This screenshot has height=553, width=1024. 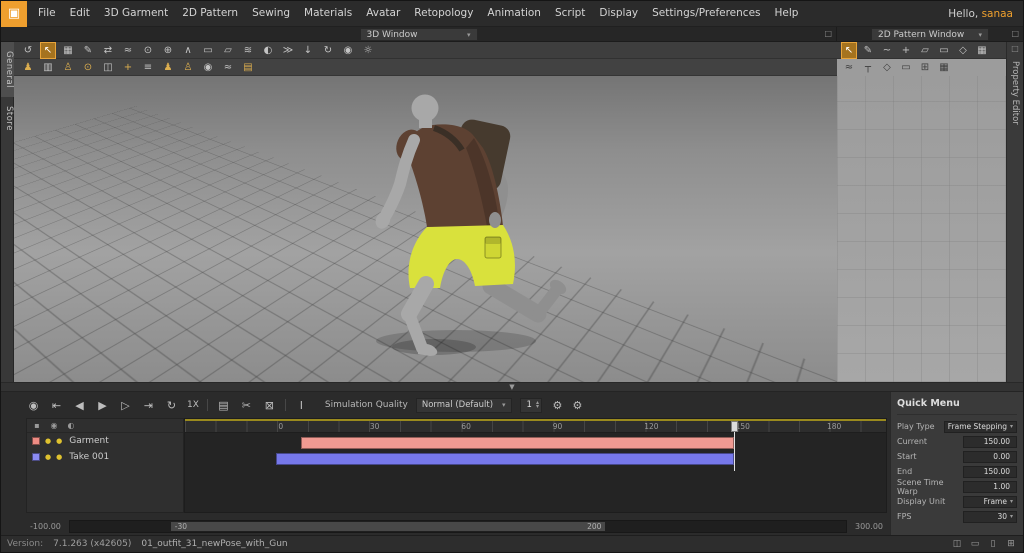 I want to click on fold-arrangement-icon: ∧, so click(x=188, y=50).